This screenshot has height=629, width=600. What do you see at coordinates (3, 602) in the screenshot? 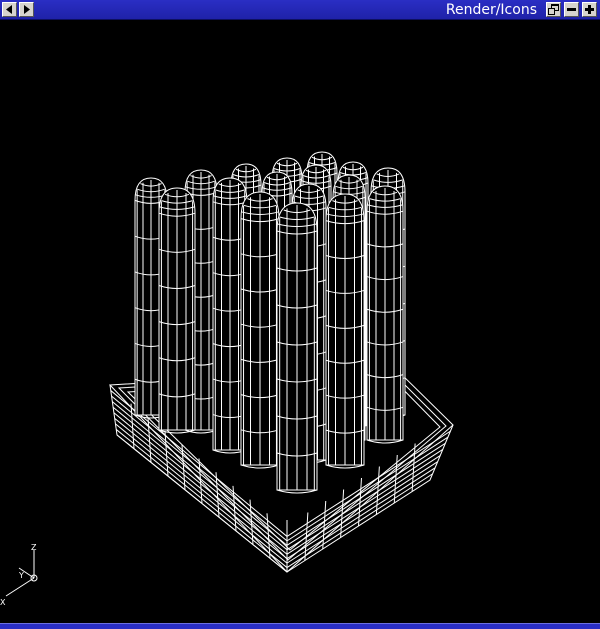
I see `axis-label-x: X` at bounding box center [3, 602].